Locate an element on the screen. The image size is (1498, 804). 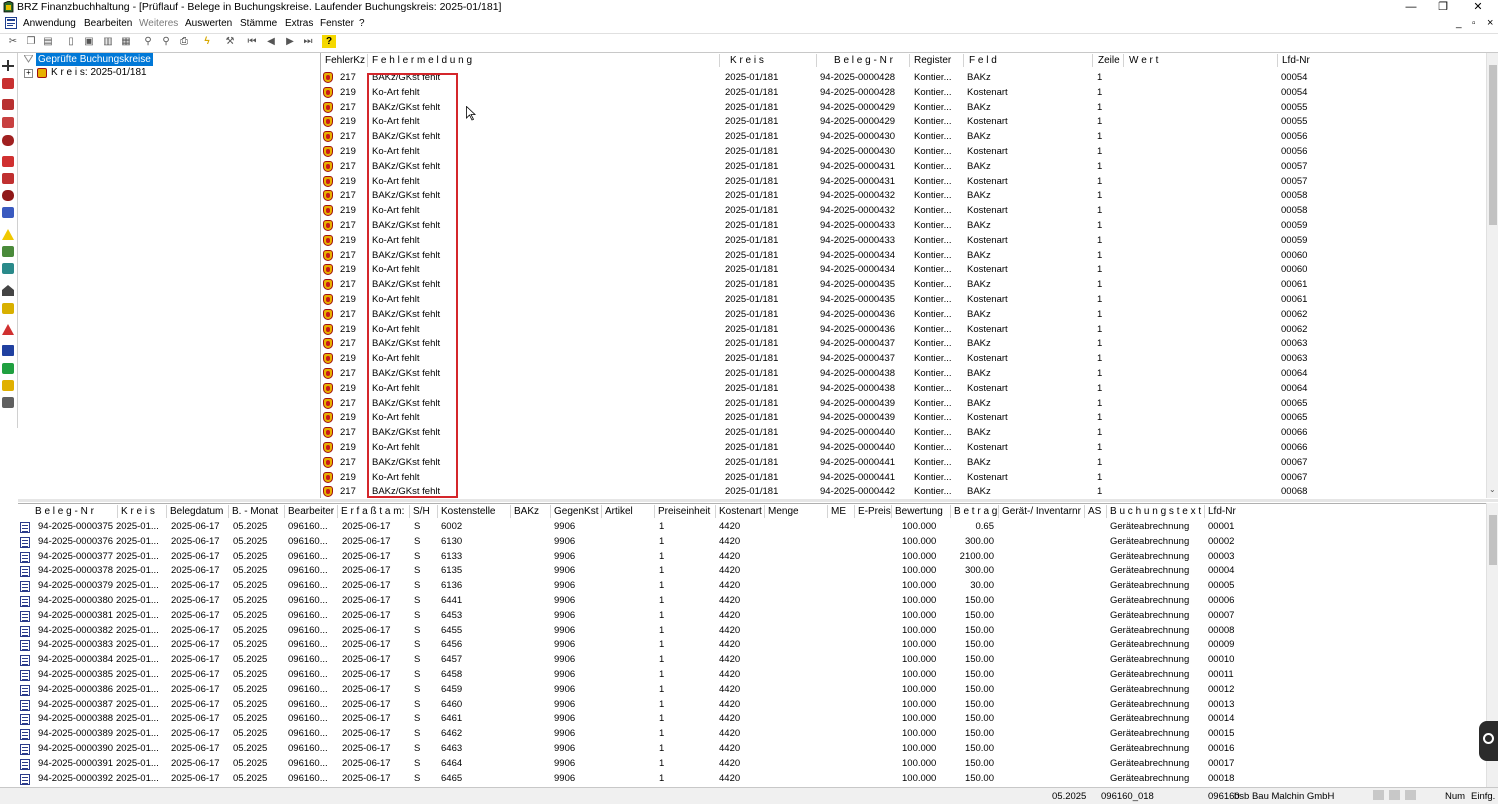
col-header-belegdatum: Belegdatum is located at coordinates (196, 511).